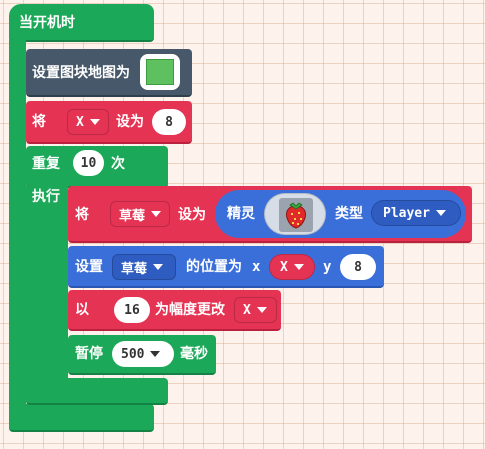  What do you see at coordinates (80, 122) in the screenshot?
I see `variable-name: X` at bounding box center [80, 122].